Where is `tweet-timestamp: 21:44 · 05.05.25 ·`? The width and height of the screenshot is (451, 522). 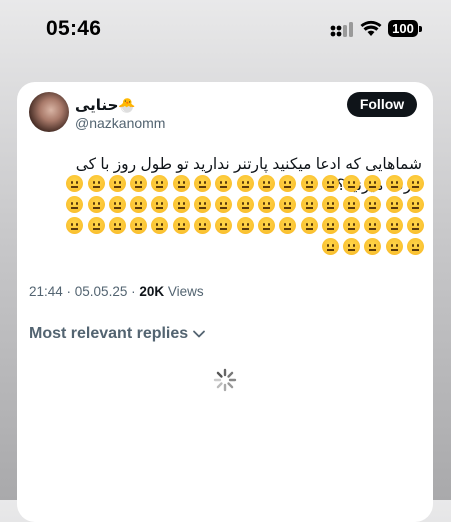 tweet-timestamp: 21:44 · 05.05.25 · is located at coordinates (84, 291).